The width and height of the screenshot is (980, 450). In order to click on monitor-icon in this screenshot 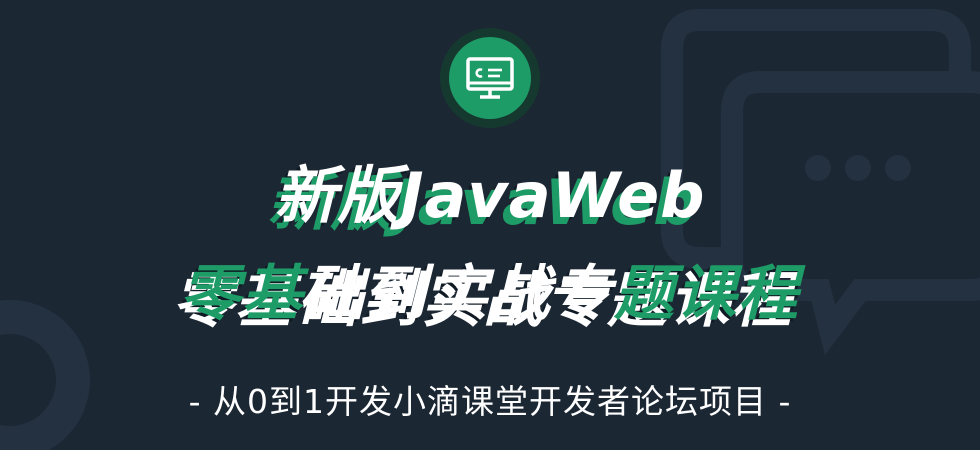, I will do `click(490, 78)`.